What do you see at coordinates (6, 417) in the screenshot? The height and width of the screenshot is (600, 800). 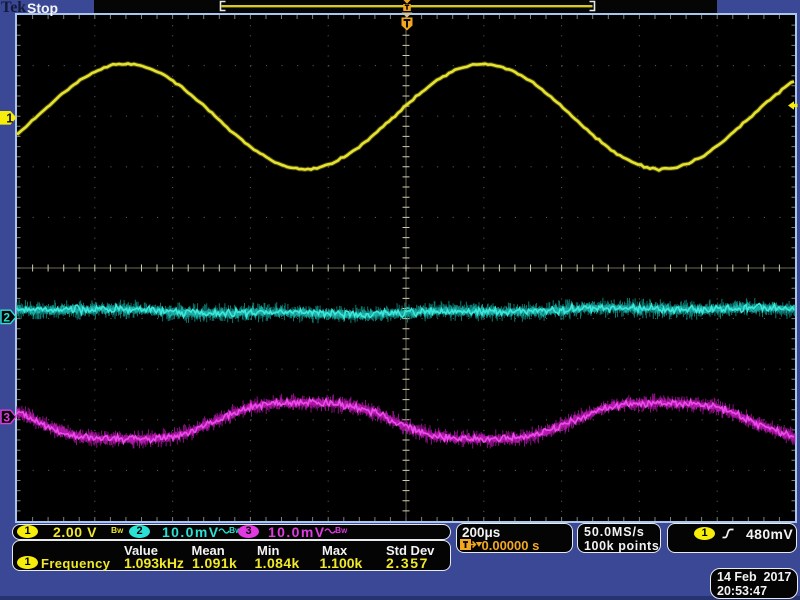 I see `svg-text: 3` at bounding box center [6, 417].